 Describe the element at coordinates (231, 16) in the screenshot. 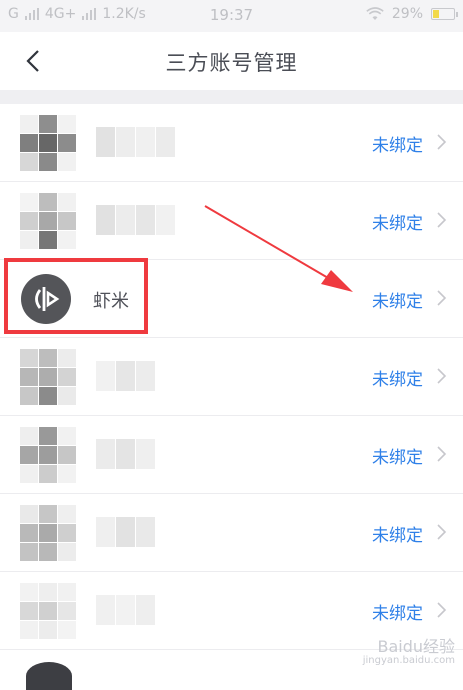

I see `status-bar: G 4G+ 1.2K/s 19:37 29%` at that location.